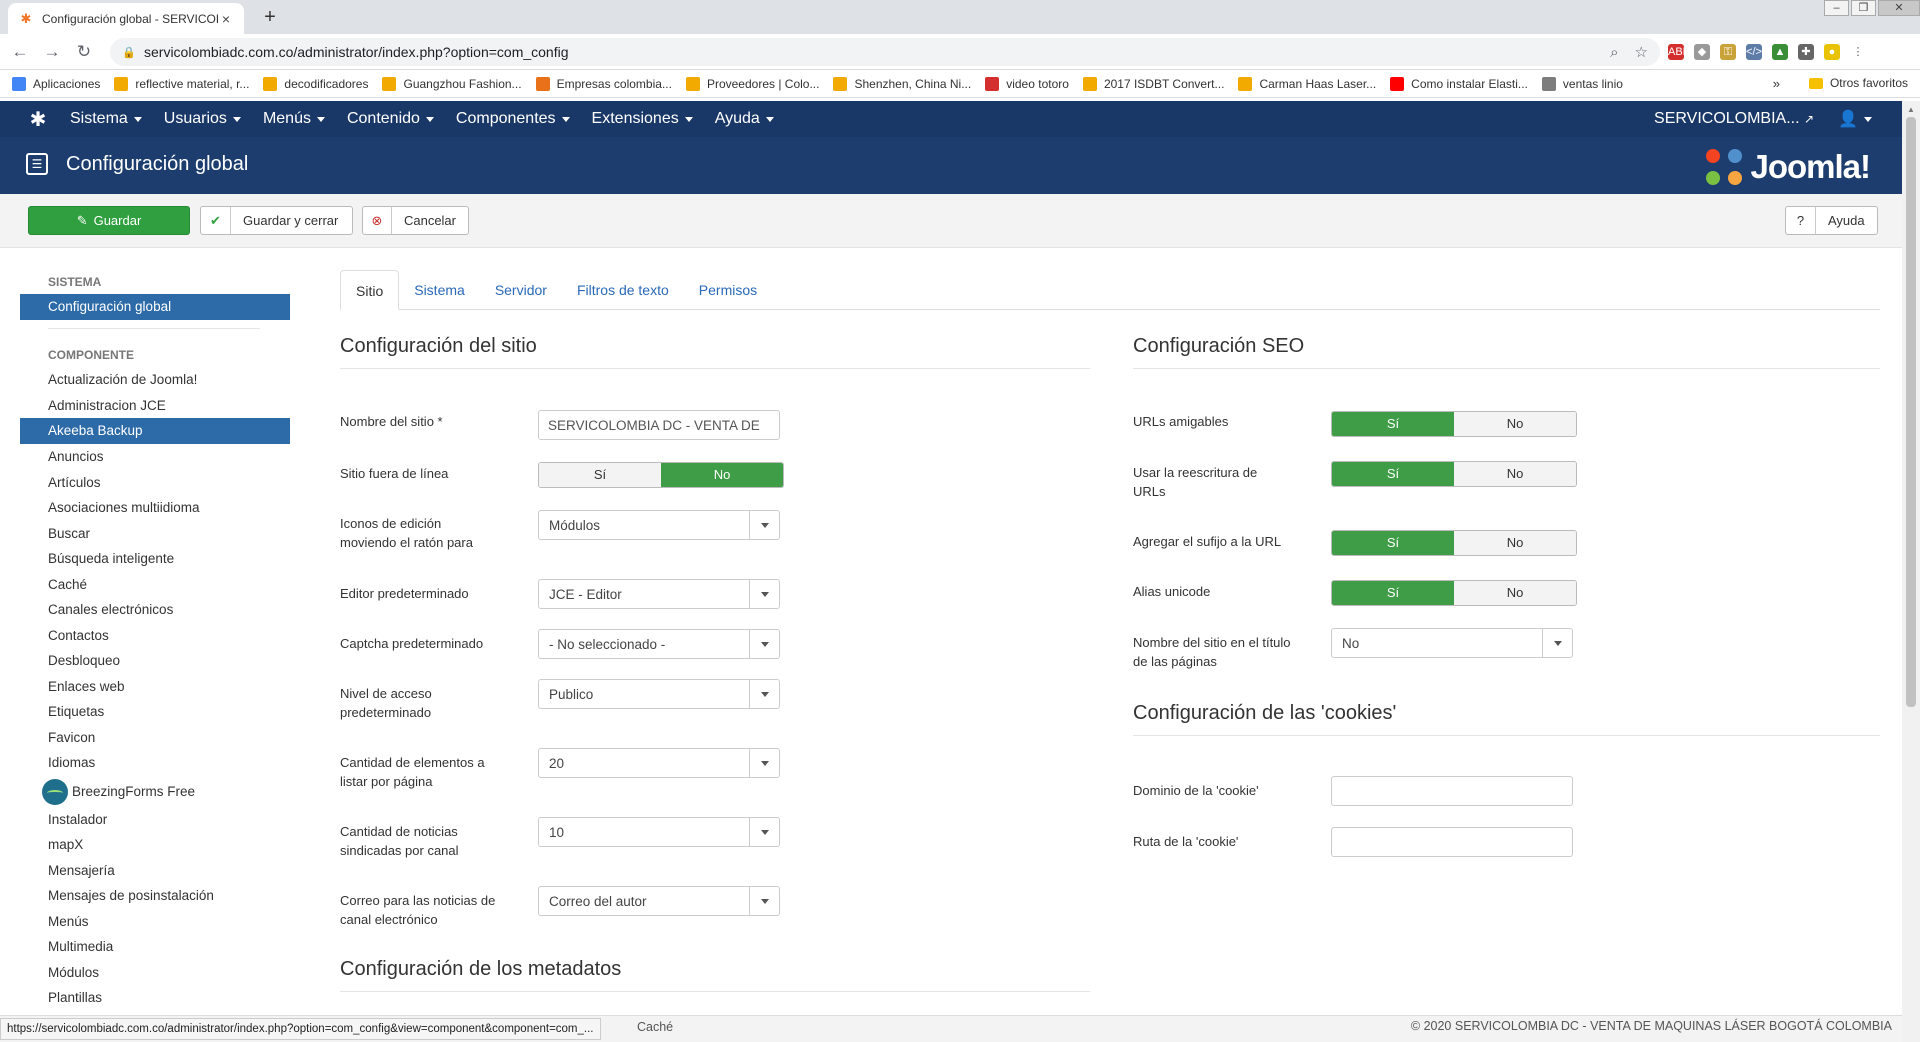 The height and width of the screenshot is (1042, 1920). Describe the element at coordinates (1776, 83) in the screenshot. I see `bookmarks-more: »` at that location.